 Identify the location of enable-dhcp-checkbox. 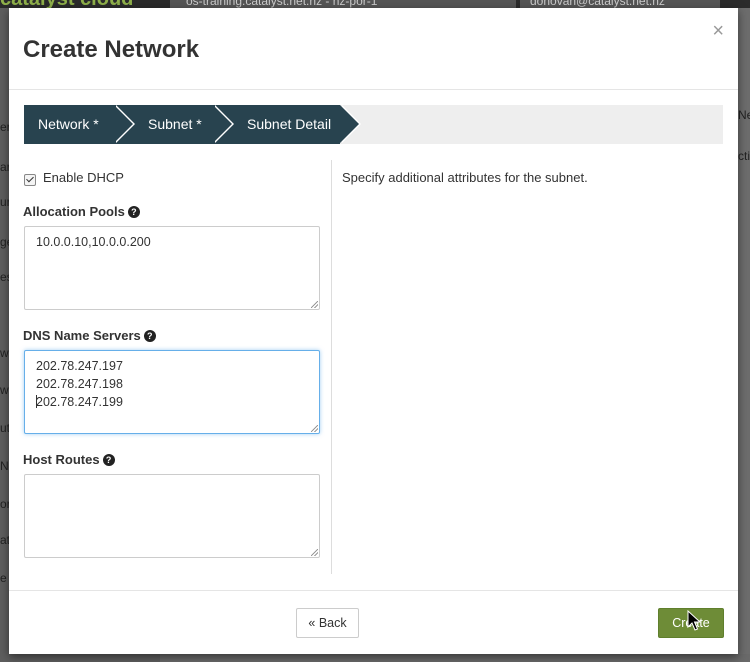
(30, 180).